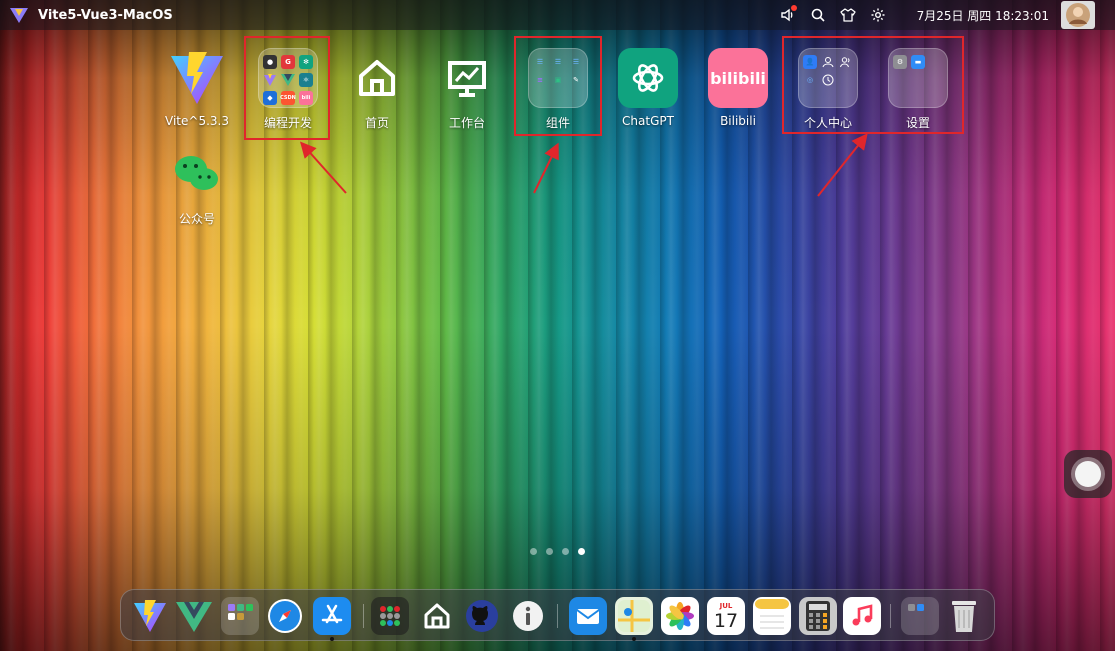 The image size is (1115, 651). I want to click on dock-apps-folder, so click(390, 616).